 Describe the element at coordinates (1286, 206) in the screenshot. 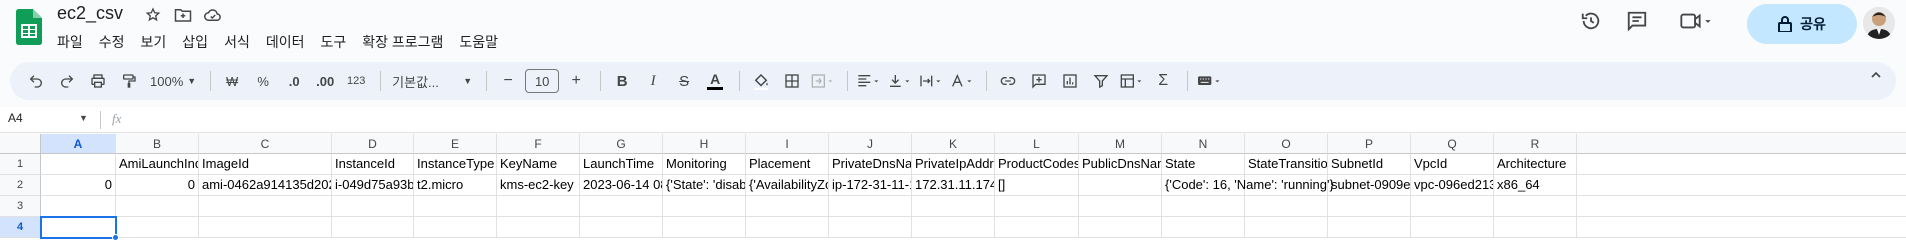

I see `cell-o3` at that location.